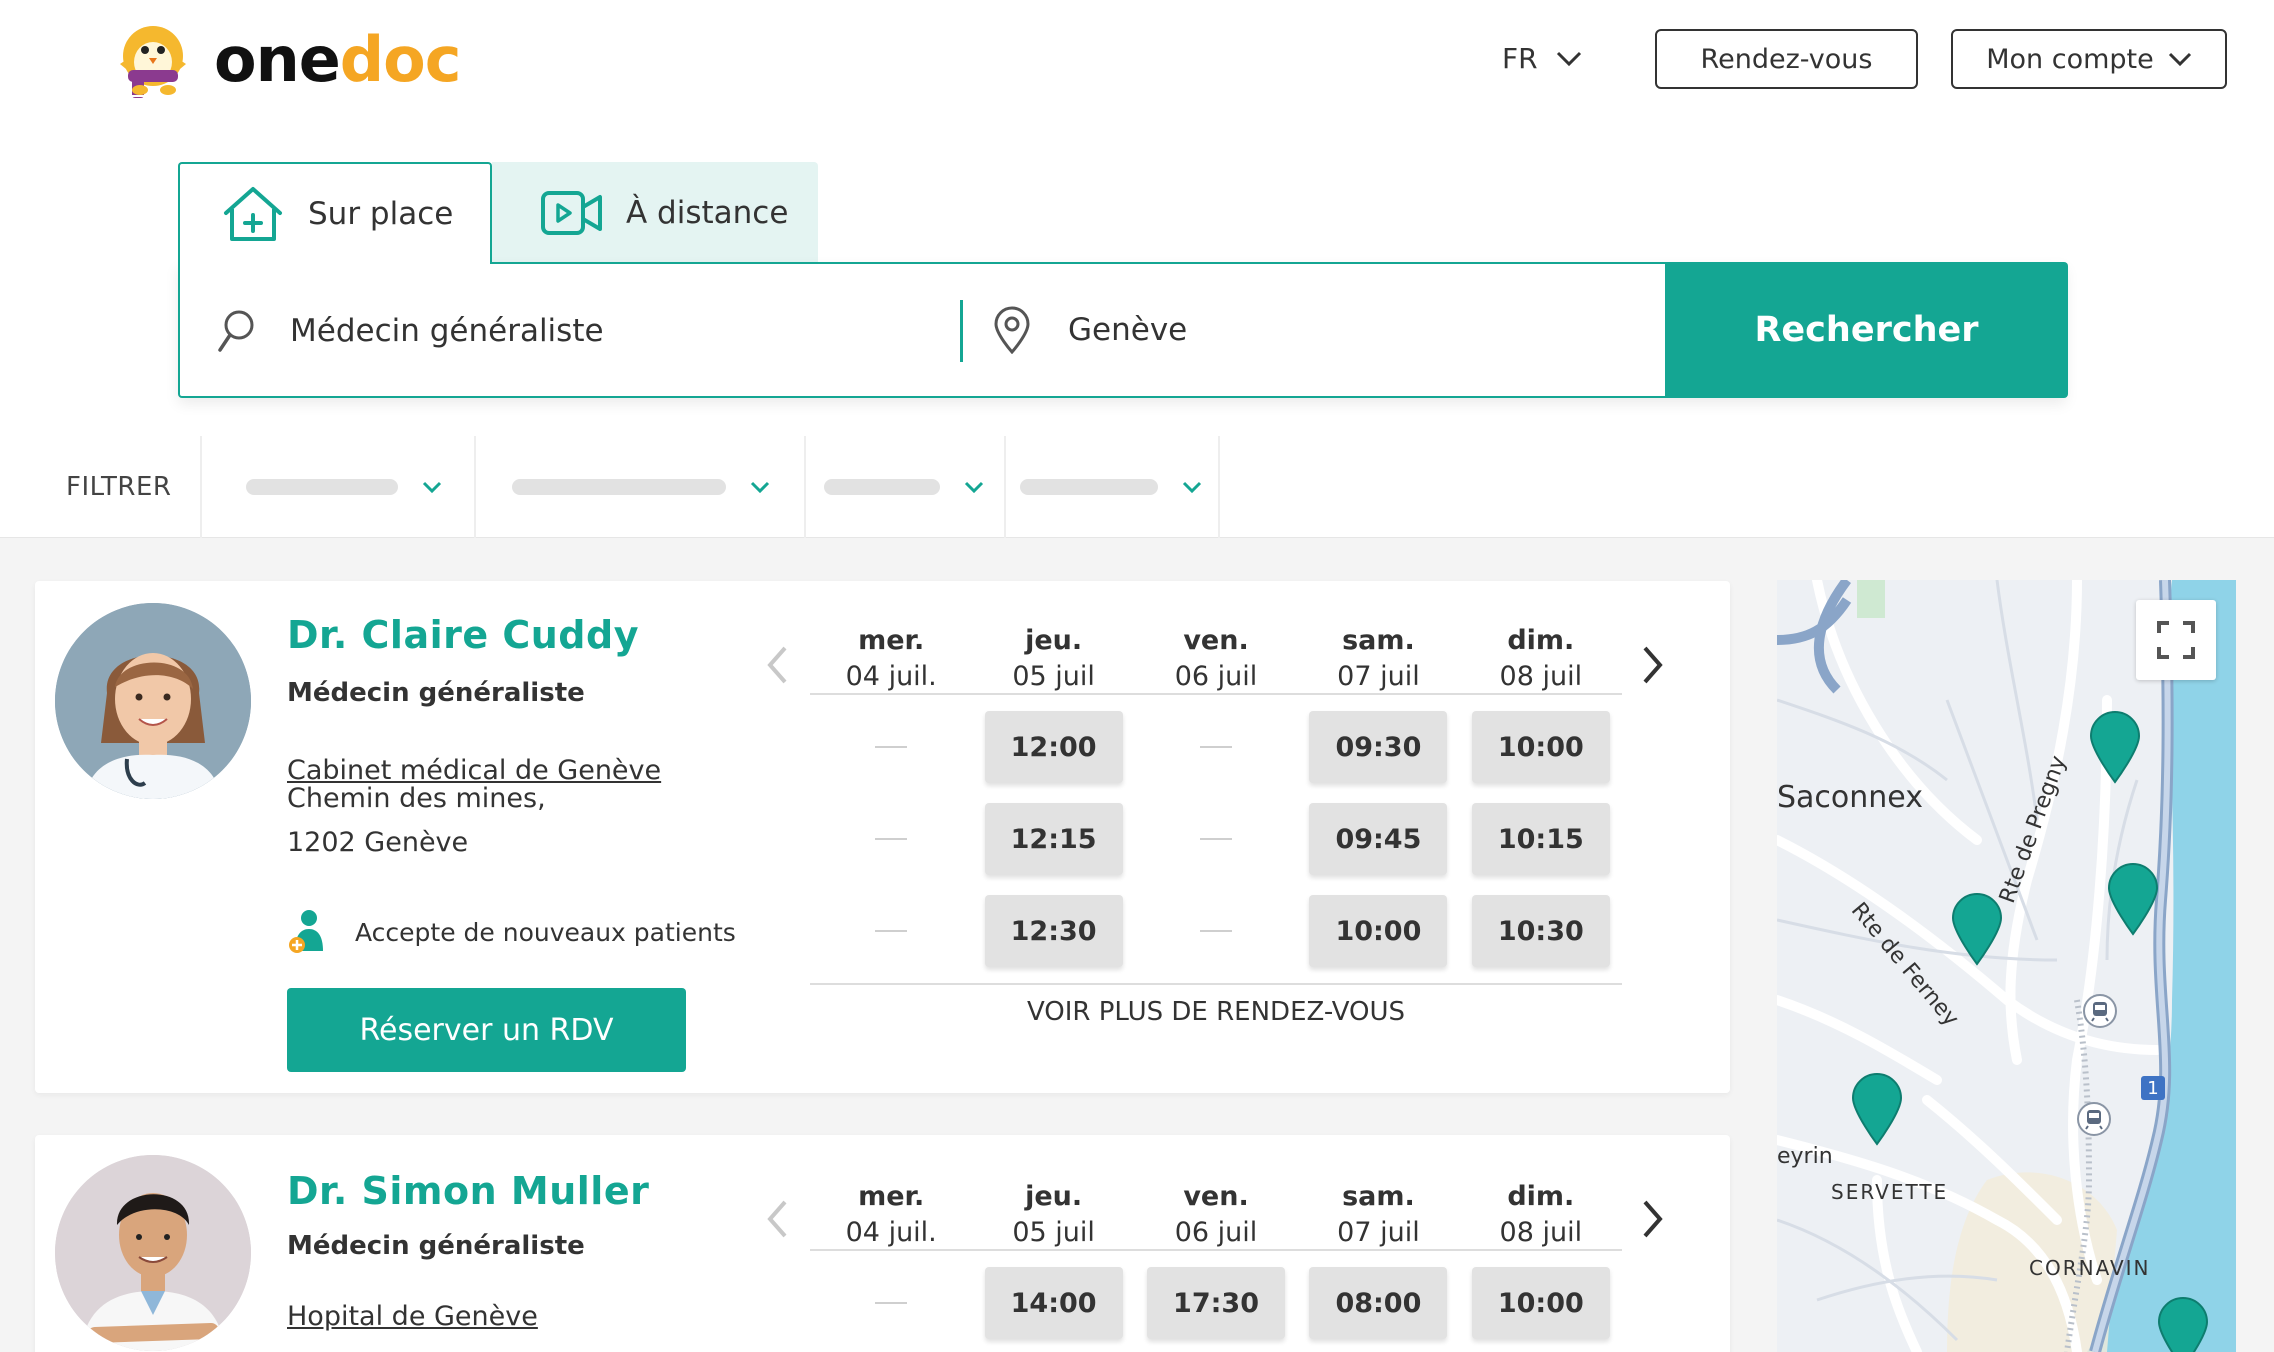  What do you see at coordinates (1216, 1005) in the screenshot?
I see `see-more-appointments-link: VOIR PLUS DE RENDEZ-VOUS` at bounding box center [1216, 1005].